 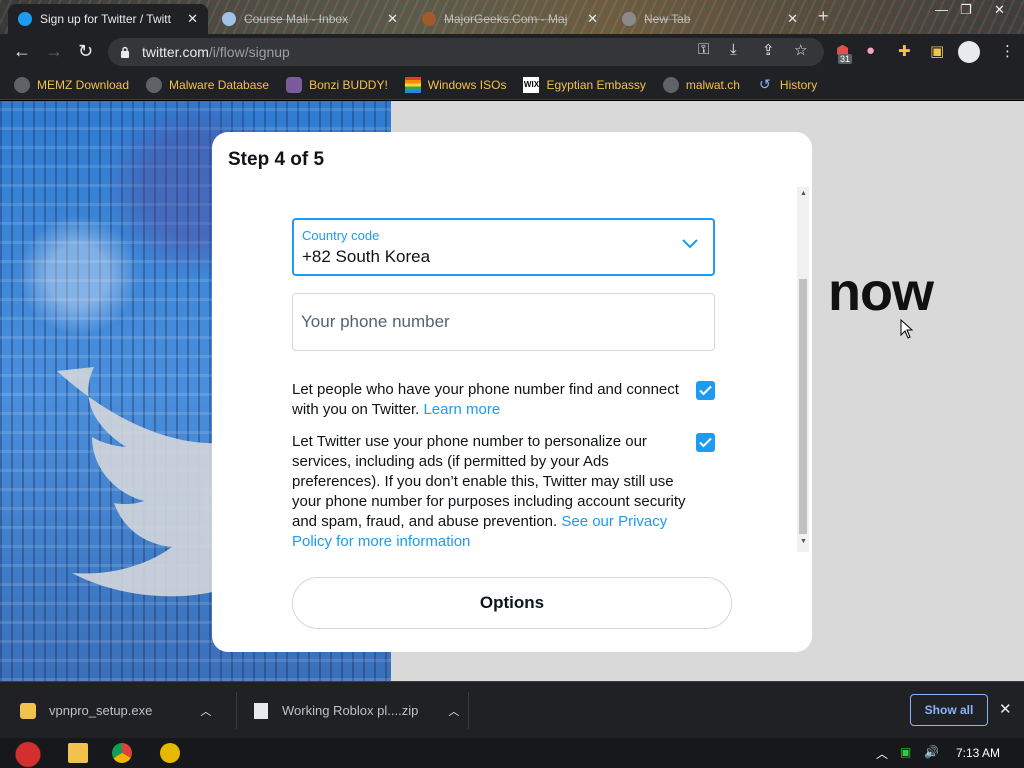 What do you see at coordinates (1005, 709) in the screenshot?
I see `close-download-bar-icon: ✕` at bounding box center [1005, 709].